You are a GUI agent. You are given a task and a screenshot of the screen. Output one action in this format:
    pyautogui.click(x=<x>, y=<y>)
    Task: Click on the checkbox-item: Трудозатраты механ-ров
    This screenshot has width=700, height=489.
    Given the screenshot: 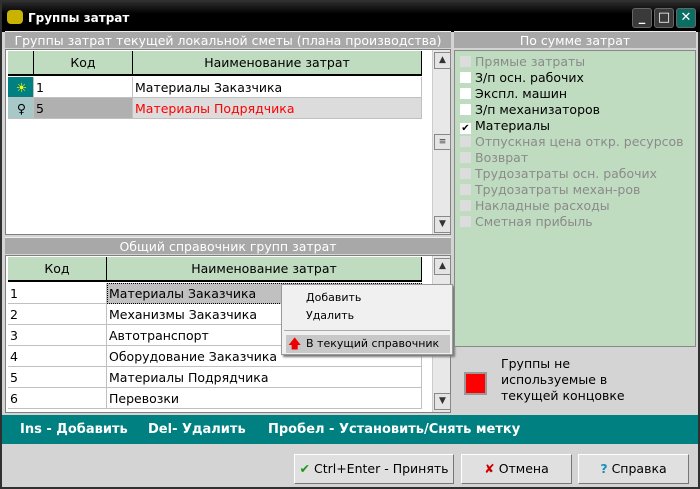 What is the action you would take?
    pyautogui.click(x=550, y=190)
    